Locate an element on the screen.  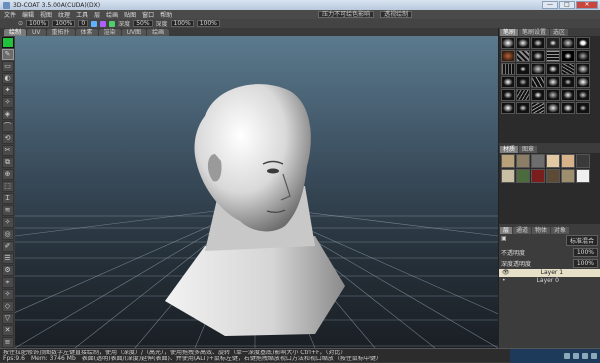
depth-field: 50% is located at coordinates (143, 23).